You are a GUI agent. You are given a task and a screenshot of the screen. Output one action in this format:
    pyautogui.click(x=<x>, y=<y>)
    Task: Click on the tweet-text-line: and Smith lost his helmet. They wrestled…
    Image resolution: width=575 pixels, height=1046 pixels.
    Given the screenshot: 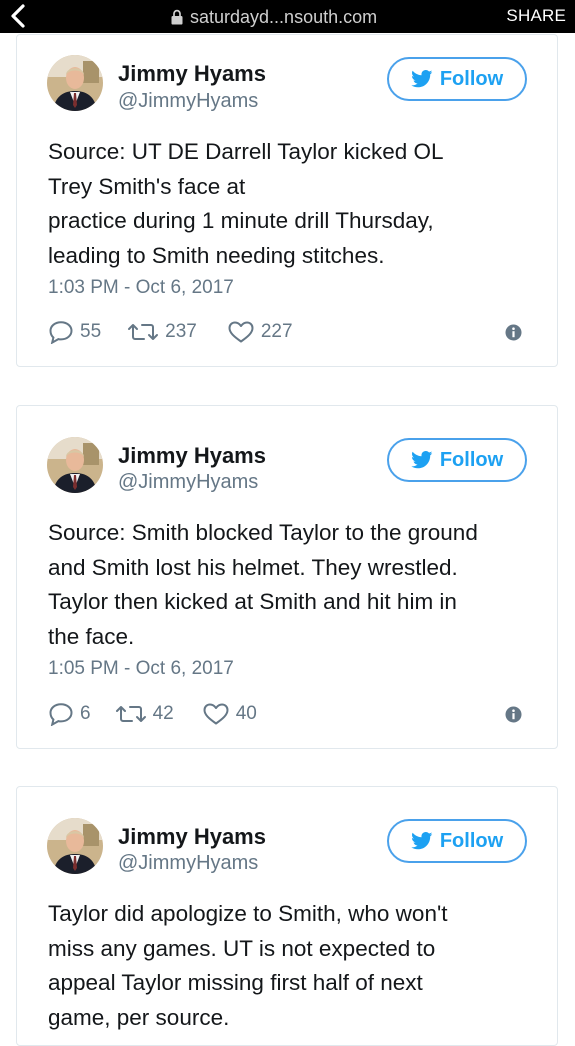 What is the action you would take?
    pyautogui.click(x=253, y=567)
    